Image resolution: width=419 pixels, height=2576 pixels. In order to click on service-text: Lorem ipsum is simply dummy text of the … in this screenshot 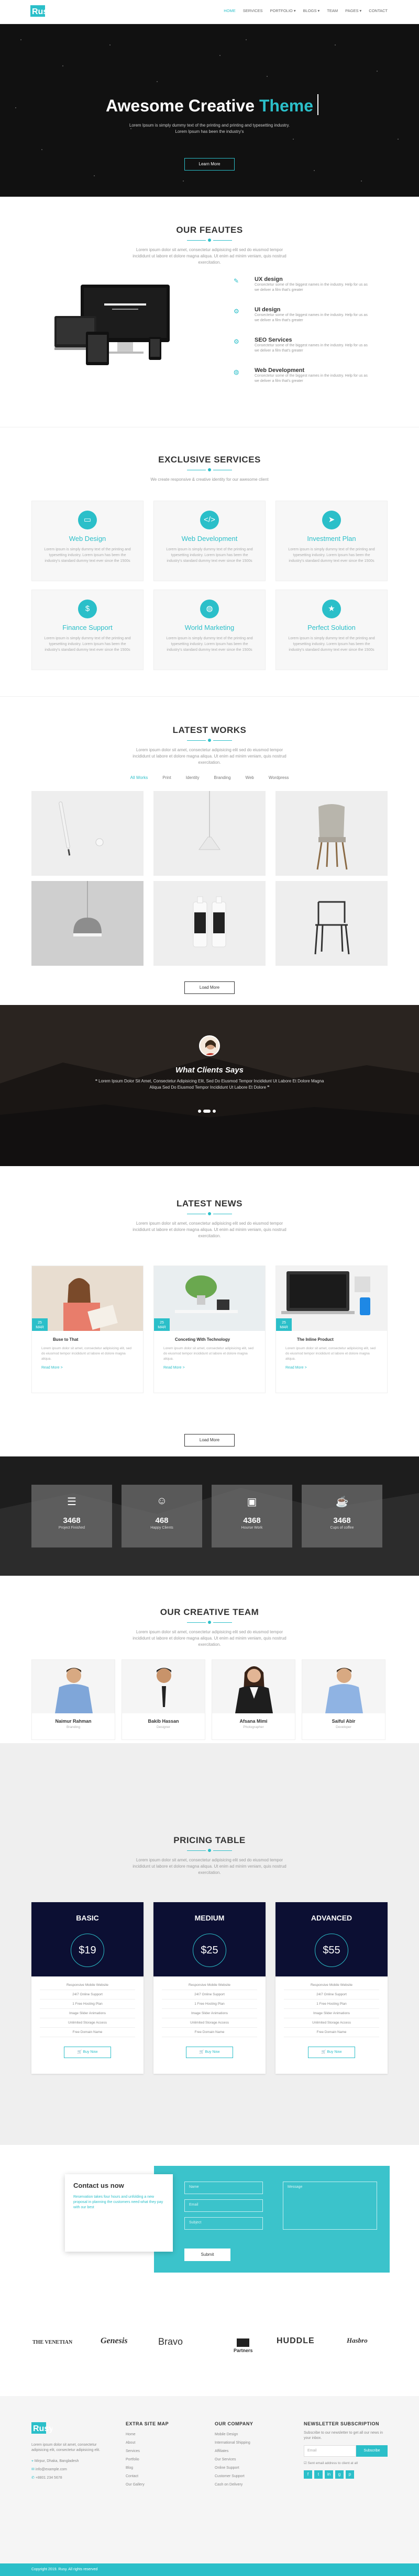, I will do `click(88, 645)`.